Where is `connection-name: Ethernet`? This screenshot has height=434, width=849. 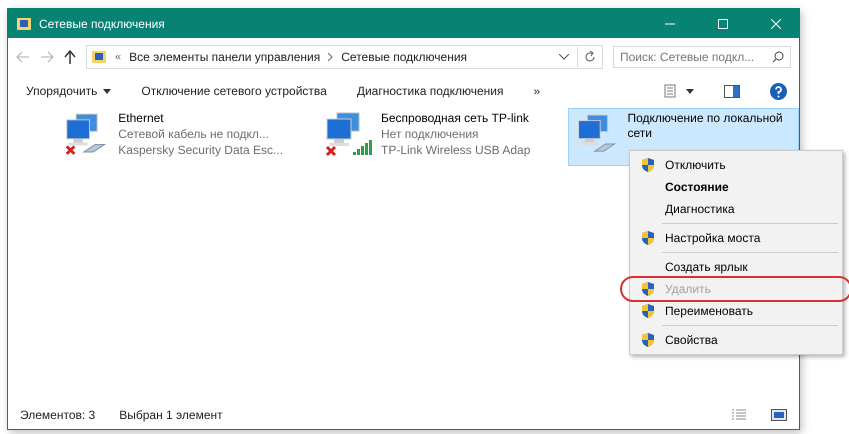
connection-name: Ethernet is located at coordinates (141, 118).